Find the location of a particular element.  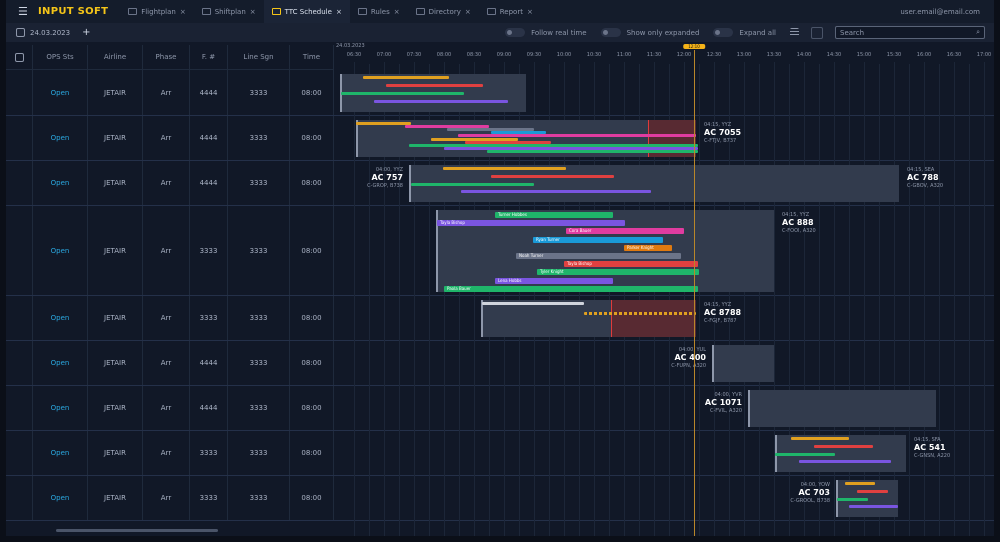

column-header: Airline is located at coordinates (115, 57).